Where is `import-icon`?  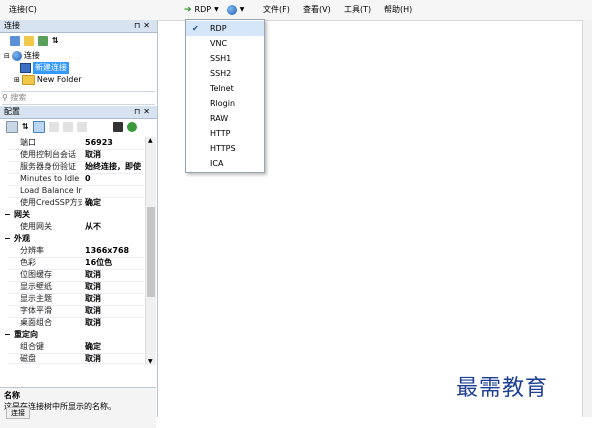 import-icon is located at coordinates (43, 40).